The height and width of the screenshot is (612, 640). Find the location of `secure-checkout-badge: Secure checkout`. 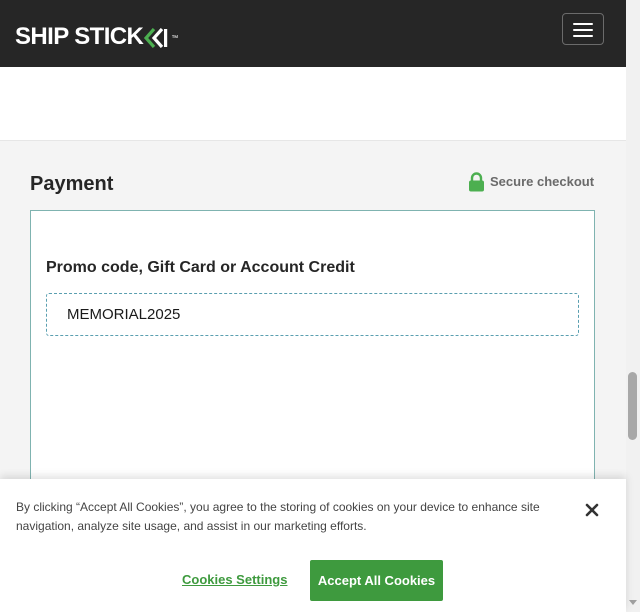

secure-checkout-badge: Secure checkout is located at coordinates (531, 182).